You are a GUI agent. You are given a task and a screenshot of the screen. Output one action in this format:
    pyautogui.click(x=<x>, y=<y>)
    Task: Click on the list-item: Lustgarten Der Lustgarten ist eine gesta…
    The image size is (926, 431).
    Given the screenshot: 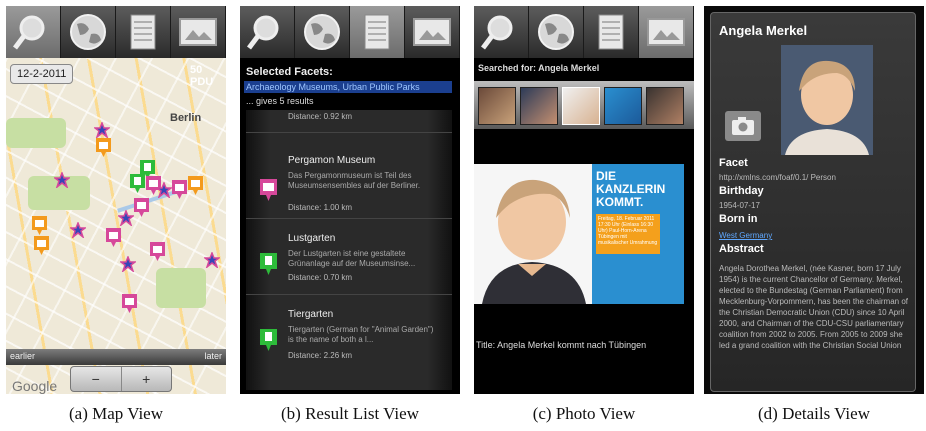 What is the action you would take?
    pyautogui.click(x=349, y=256)
    